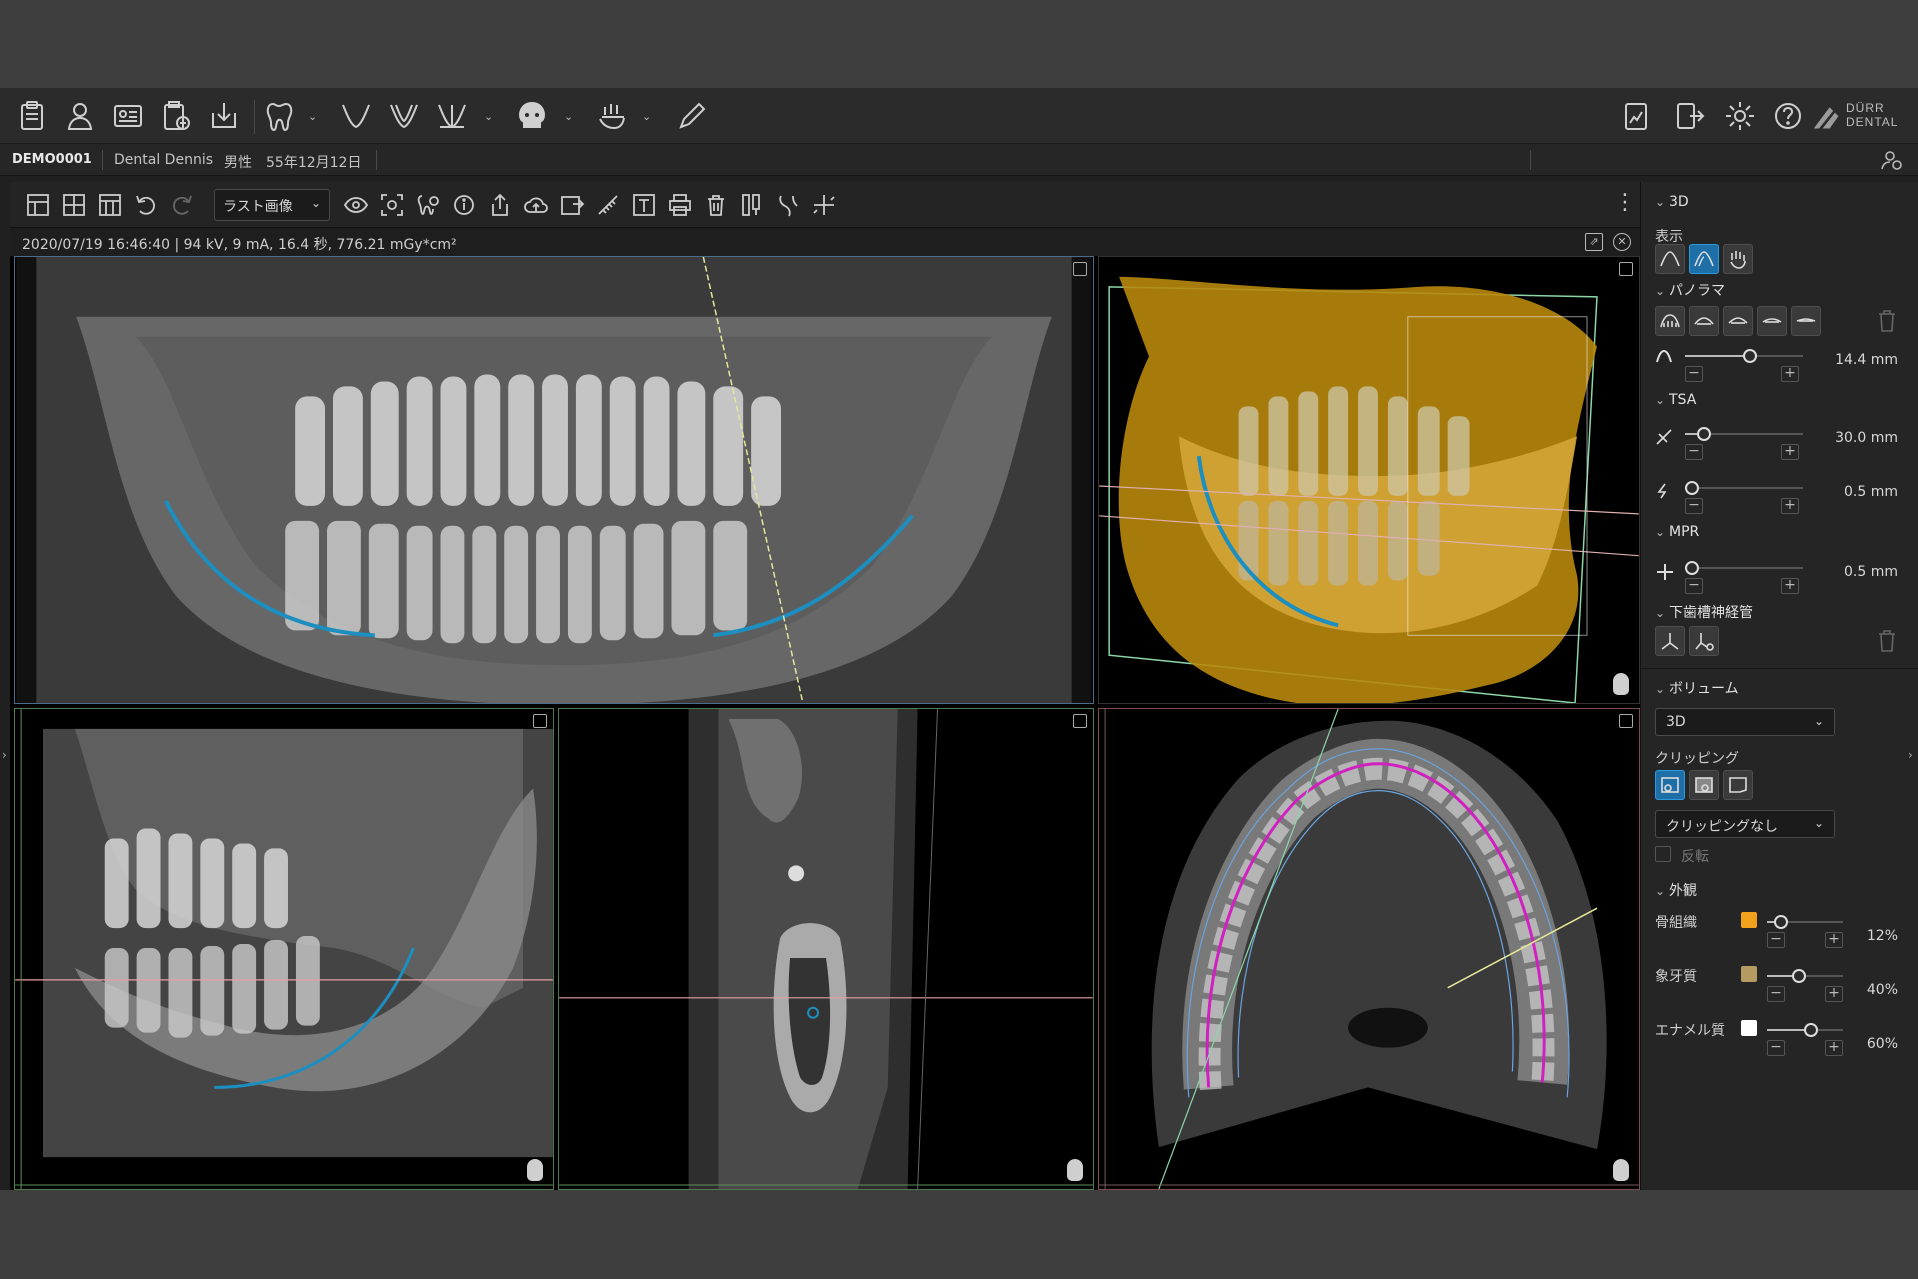 The image size is (1918, 1279). I want to click on enamel-opacity-slider: − +, so click(1805, 1038).